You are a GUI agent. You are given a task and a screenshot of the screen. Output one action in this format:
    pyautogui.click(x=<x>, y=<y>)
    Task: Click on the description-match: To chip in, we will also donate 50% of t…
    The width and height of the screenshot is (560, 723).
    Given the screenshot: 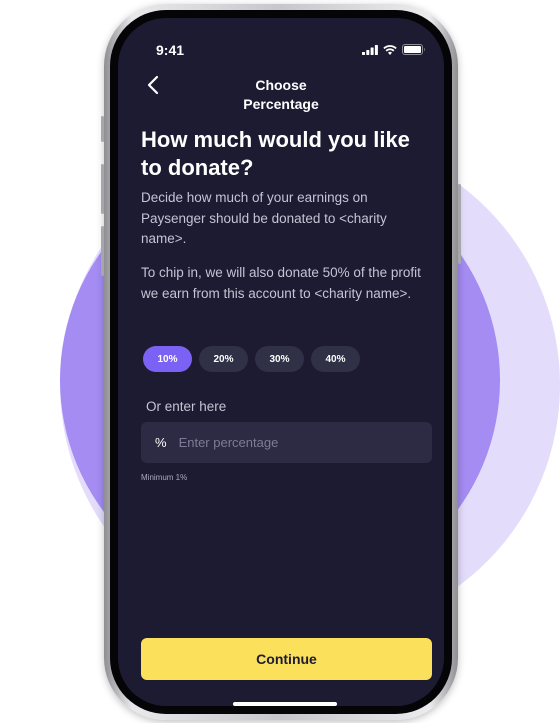 What is the action you would take?
    pyautogui.click(x=281, y=283)
    